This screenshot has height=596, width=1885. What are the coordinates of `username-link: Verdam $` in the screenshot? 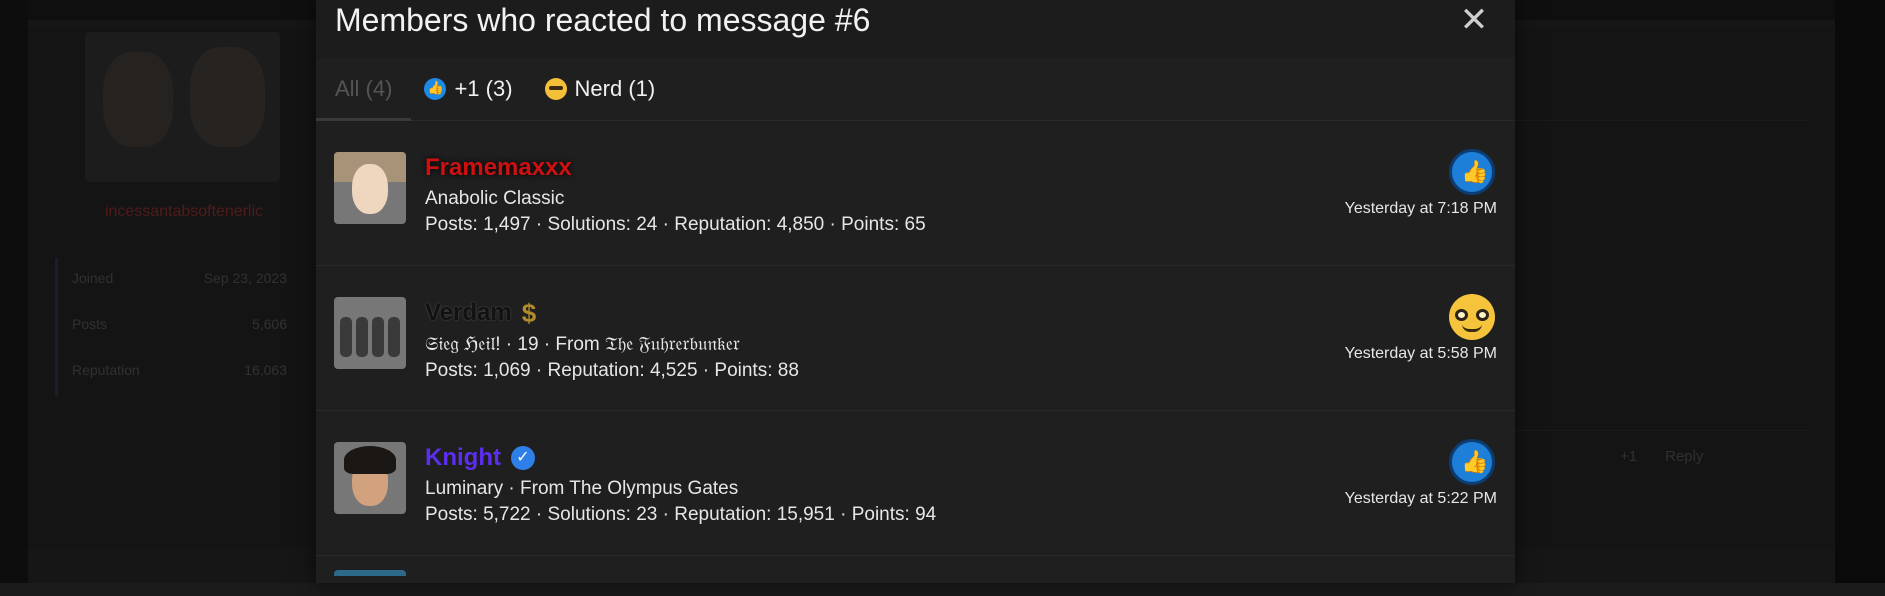 It's located at (612, 313).